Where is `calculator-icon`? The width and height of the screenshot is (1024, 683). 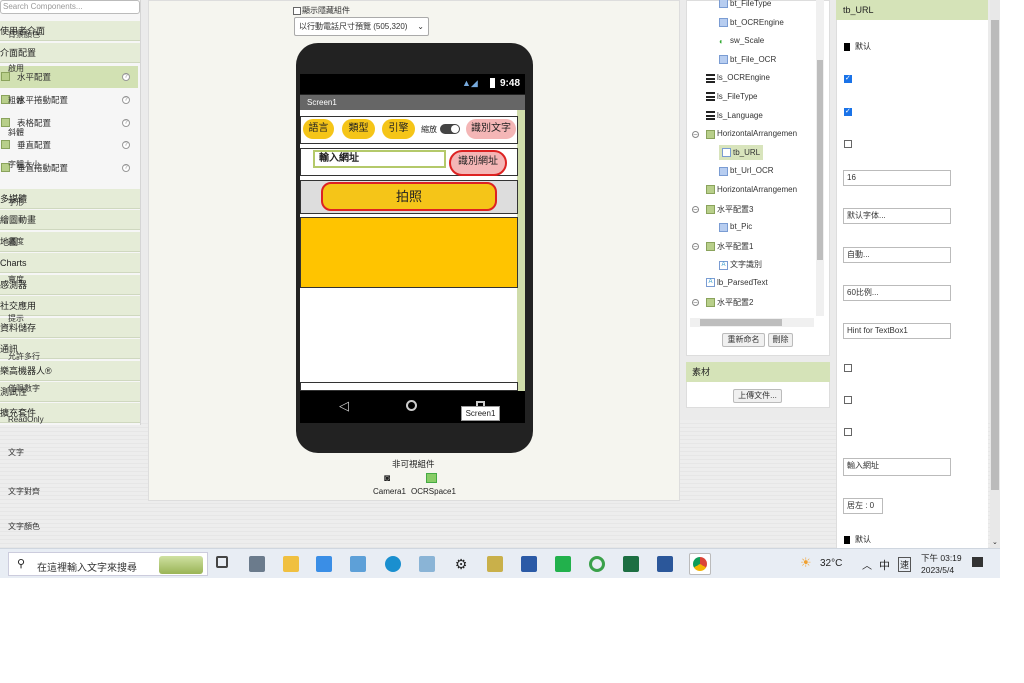 calculator-icon is located at coordinates (257, 564).